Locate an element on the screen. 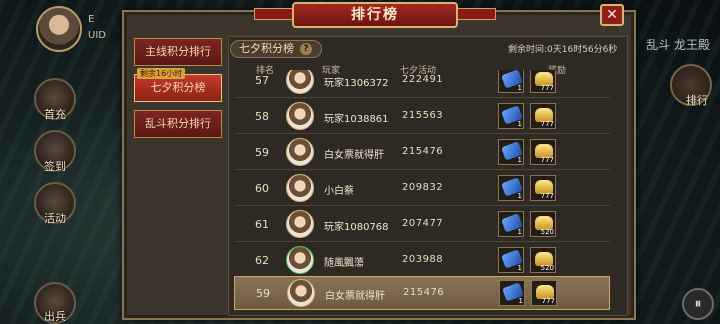 The height and width of the screenshot is (324, 720). tab-label: 主线积分排行 is located at coordinates (178, 51).